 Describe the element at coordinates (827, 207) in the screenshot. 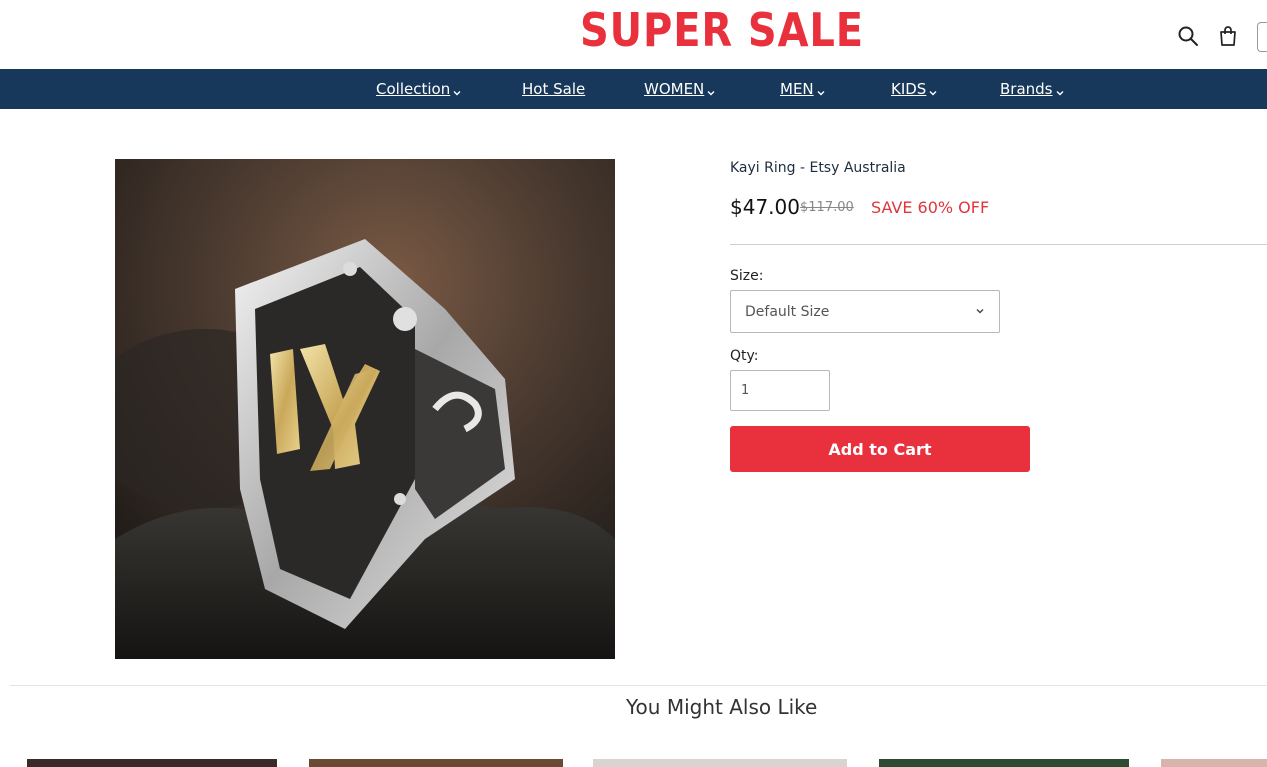

I see `compare-at-price: $117.00` at that location.